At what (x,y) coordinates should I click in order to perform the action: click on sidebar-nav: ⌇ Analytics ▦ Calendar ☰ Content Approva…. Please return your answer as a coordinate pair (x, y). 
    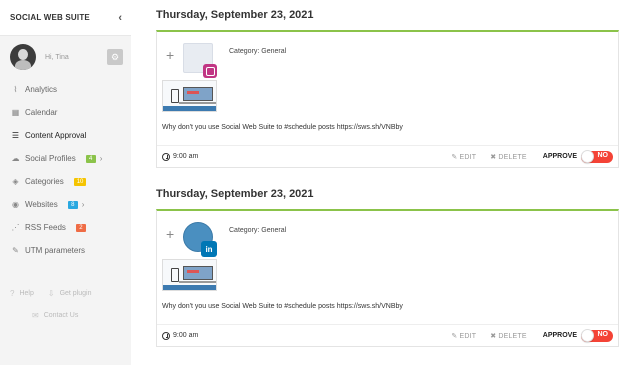
    Looking at the image, I should click on (65, 170).